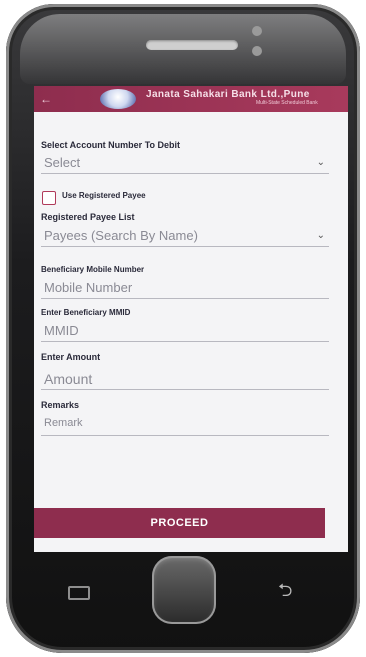 This screenshot has height=657, width=366. What do you see at coordinates (88, 217) in the screenshot?
I see `payee-list-label: Registered Payee List` at bounding box center [88, 217].